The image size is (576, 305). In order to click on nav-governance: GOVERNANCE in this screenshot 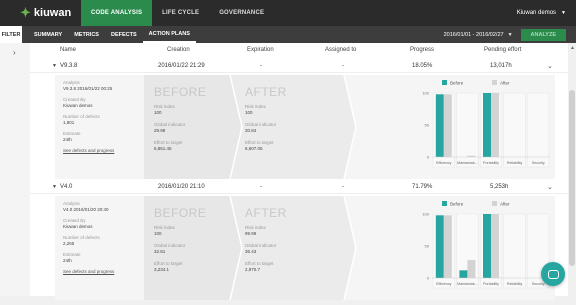, I will do `click(241, 13)`.